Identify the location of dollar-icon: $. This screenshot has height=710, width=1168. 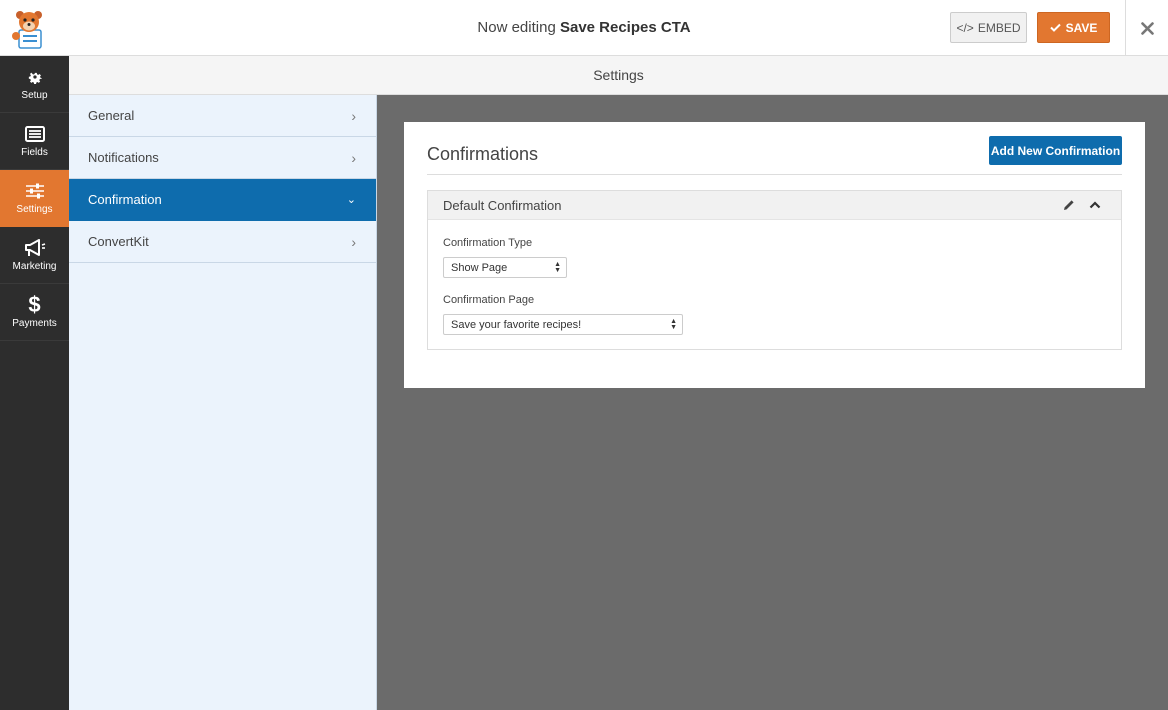
(34, 304).